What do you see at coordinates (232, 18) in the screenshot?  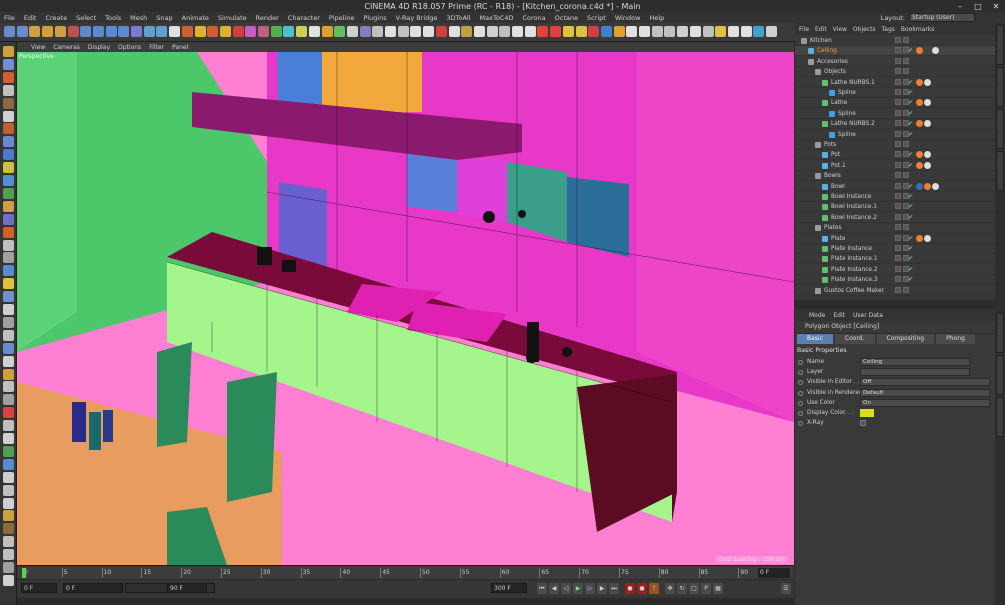 I see `menu-item: Simulate` at bounding box center [232, 18].